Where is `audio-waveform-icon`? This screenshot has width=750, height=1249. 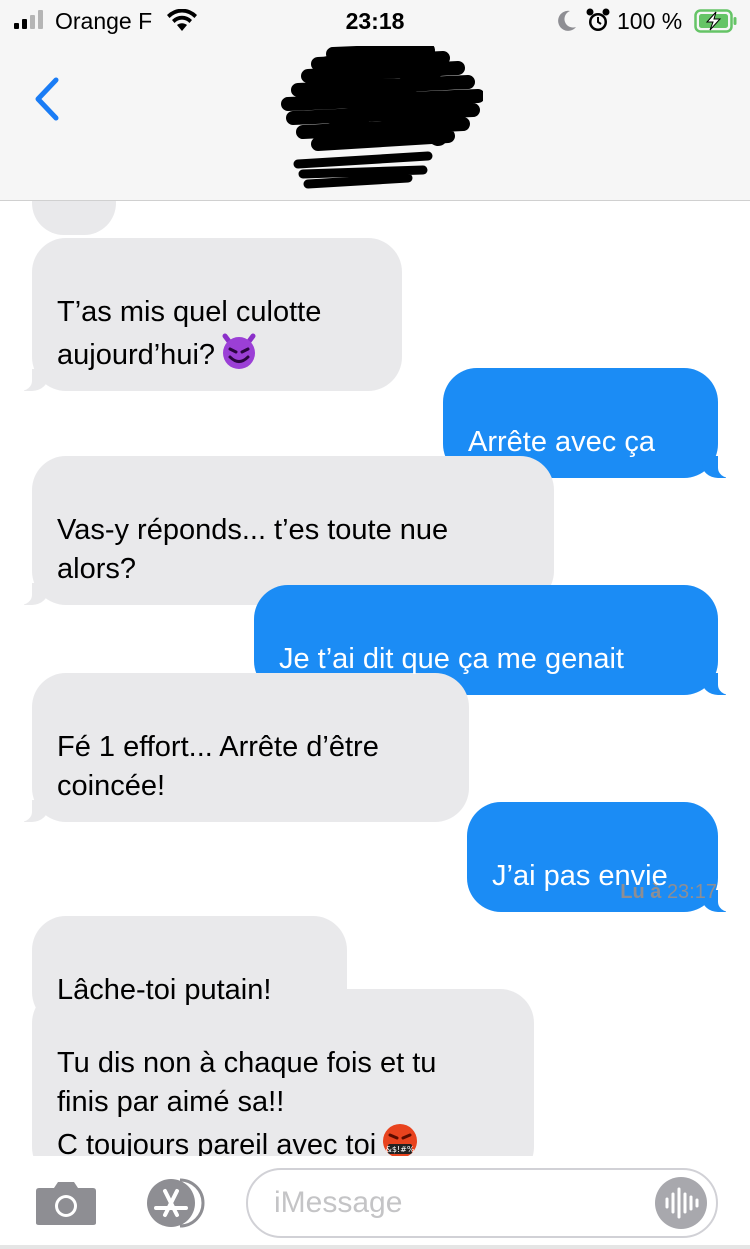 audio-waveform-icon is located at coordinates (681, 1203).